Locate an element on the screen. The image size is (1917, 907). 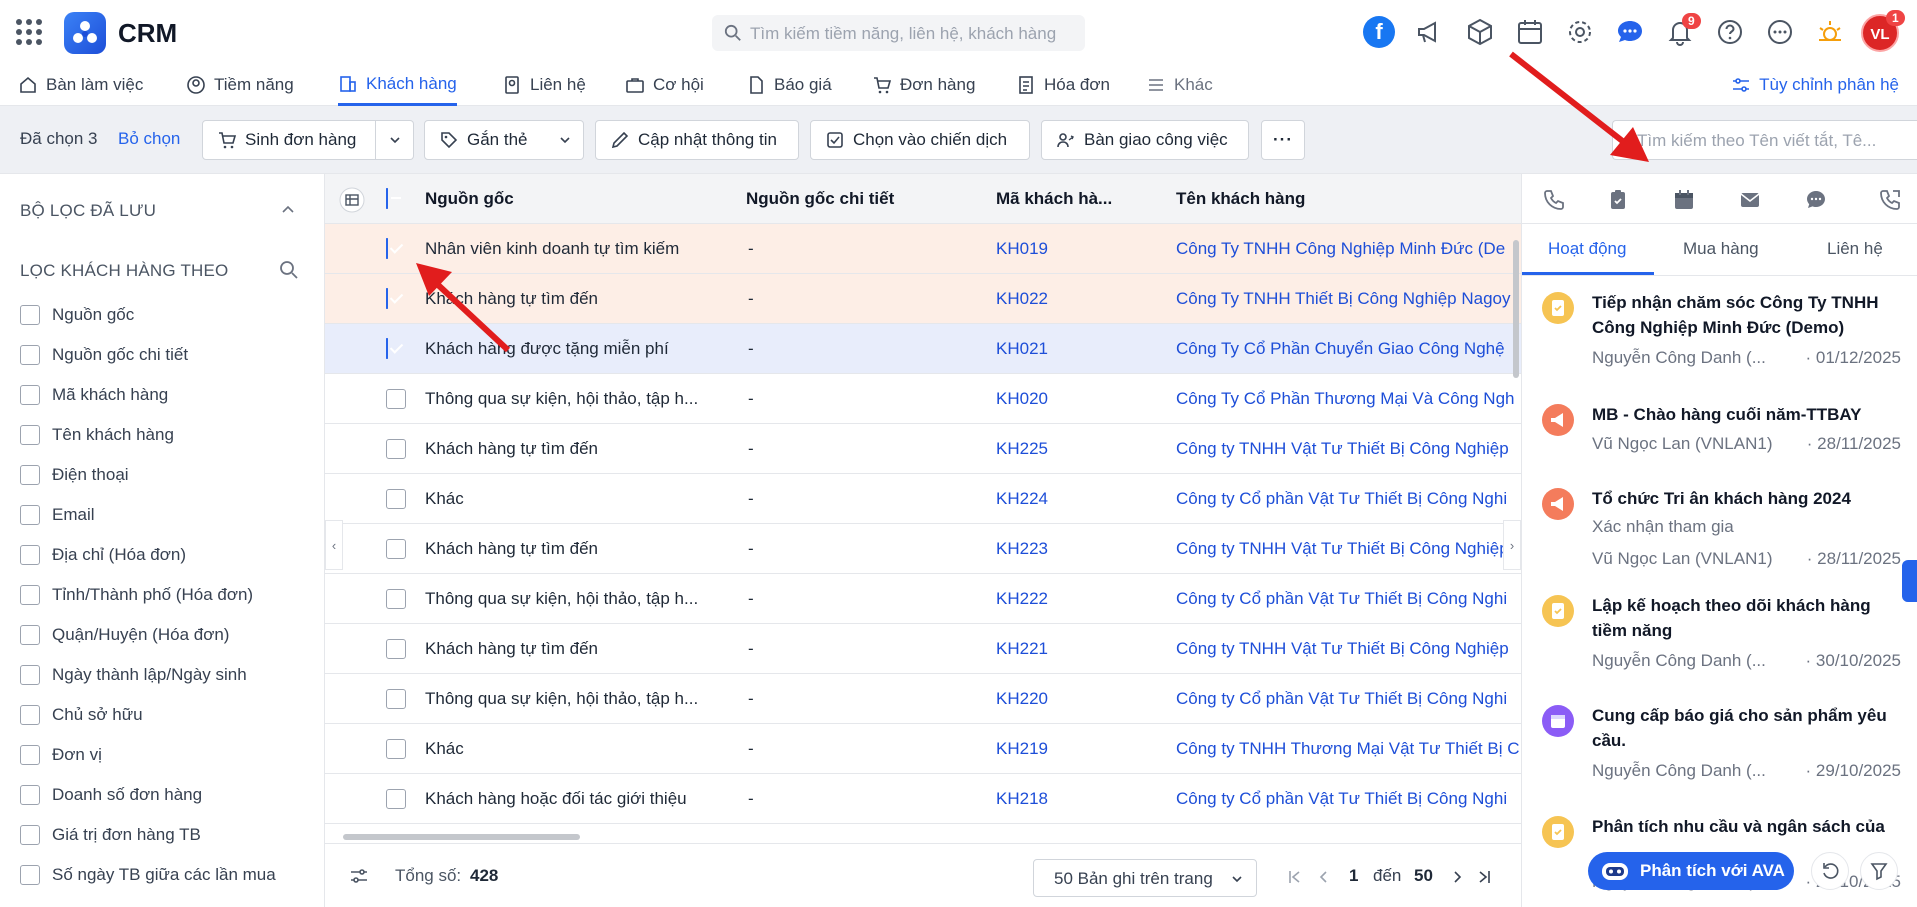
table-vertical-scrollbar is located at coordinates (1516, 309).